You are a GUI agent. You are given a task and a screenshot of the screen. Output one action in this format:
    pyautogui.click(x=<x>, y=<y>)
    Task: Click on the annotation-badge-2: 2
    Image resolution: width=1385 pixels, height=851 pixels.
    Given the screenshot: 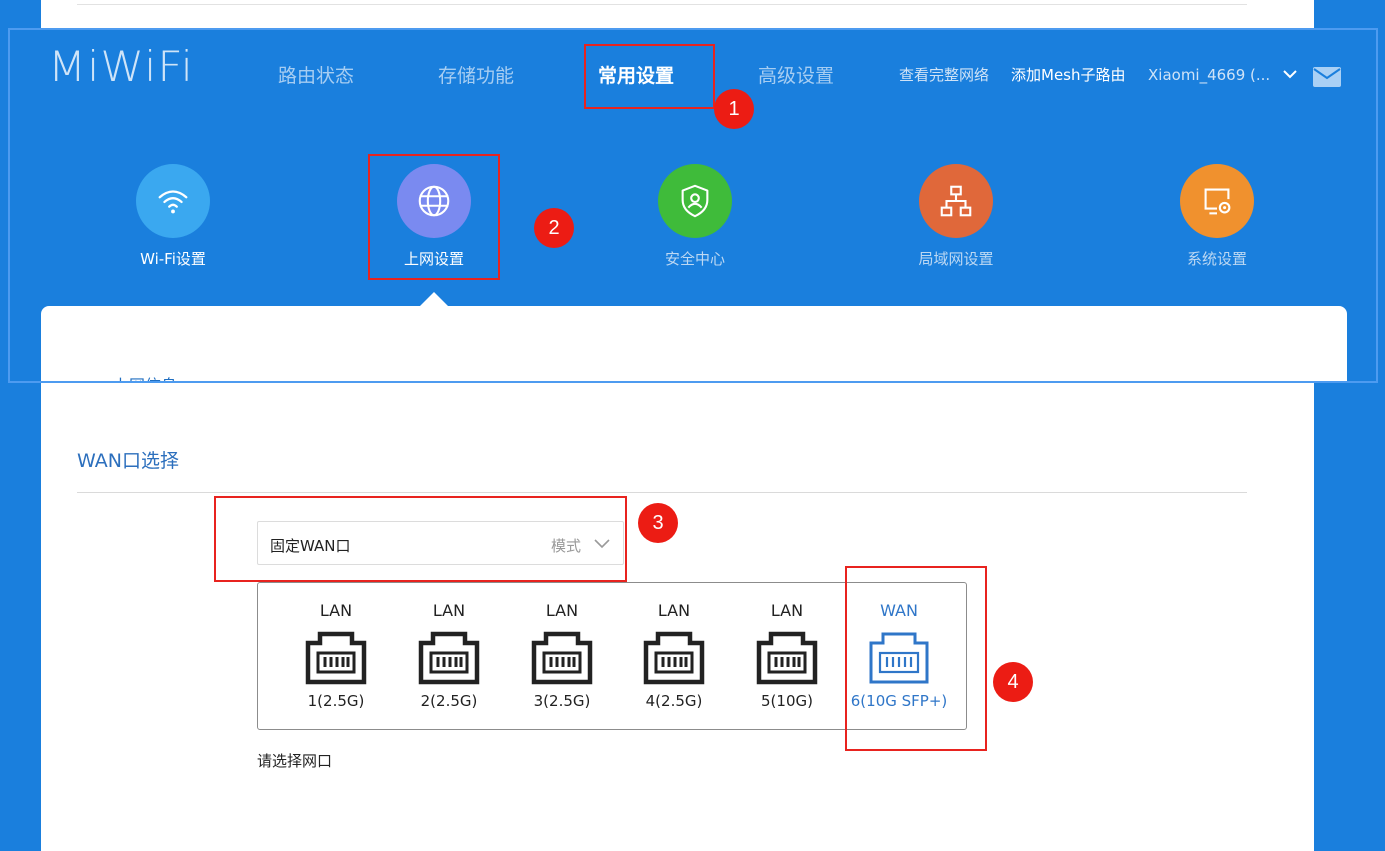 What is the action you would take?
    pyautogui.click(x=554, y=228)
    